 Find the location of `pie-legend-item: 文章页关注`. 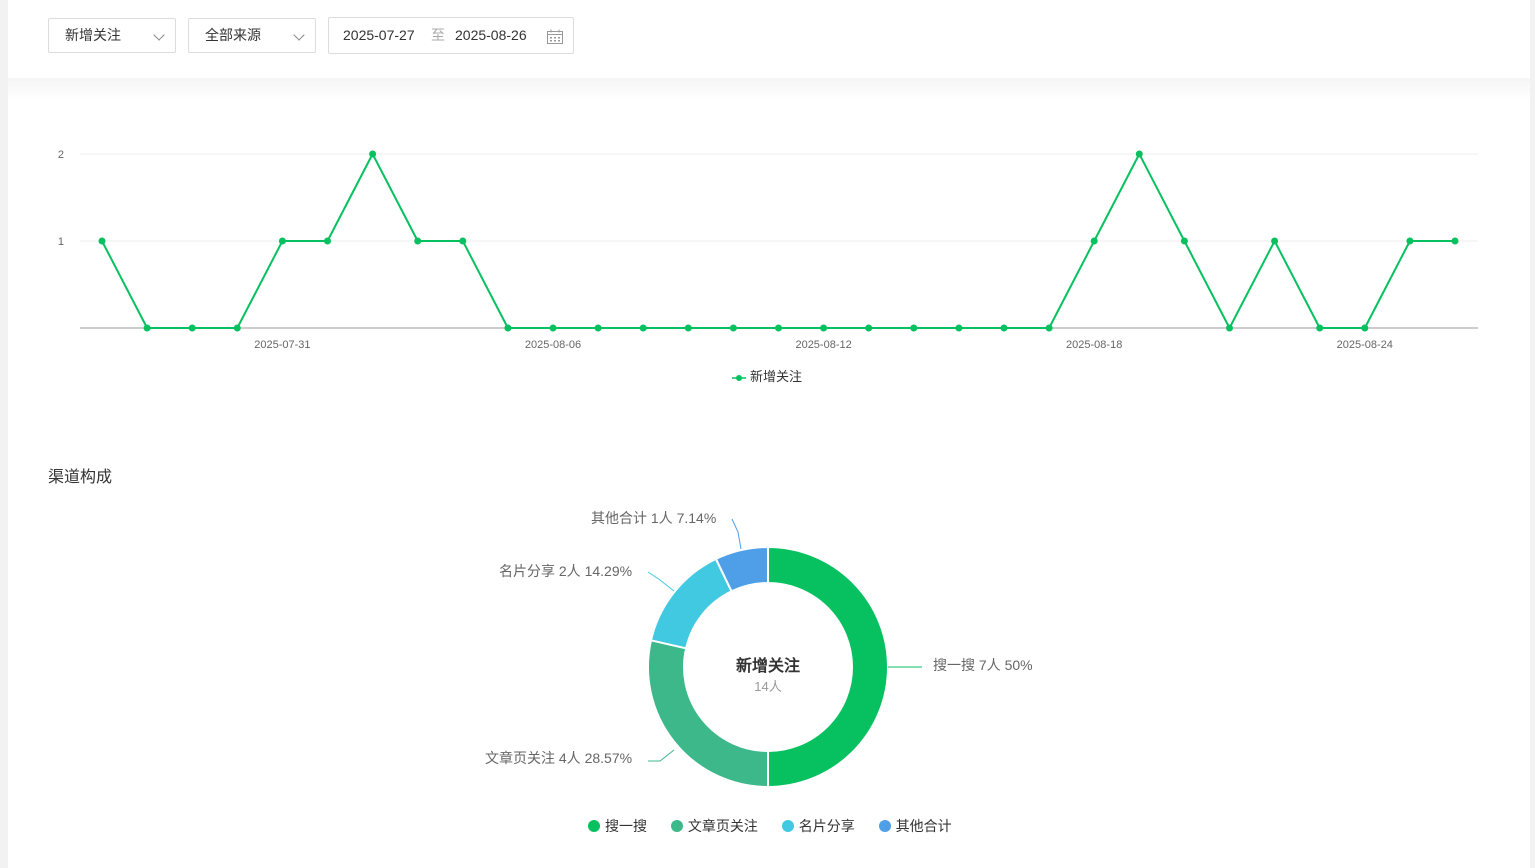

pie-legend-item: 文章页关注 is located at coordinates (714, 826).